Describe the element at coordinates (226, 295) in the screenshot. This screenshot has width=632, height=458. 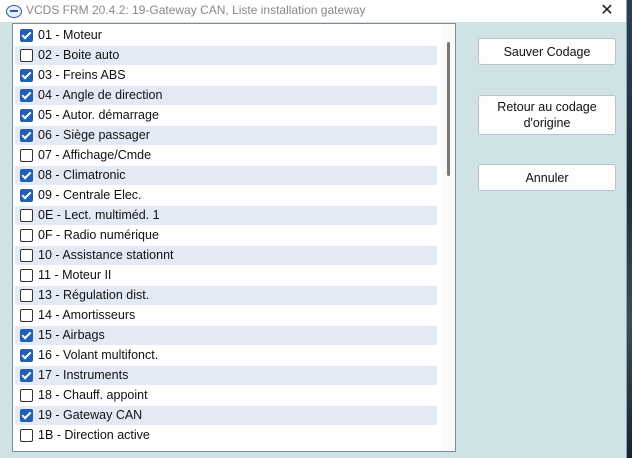
I see `module-list-item: 13 - Régulation dist.` at that location.